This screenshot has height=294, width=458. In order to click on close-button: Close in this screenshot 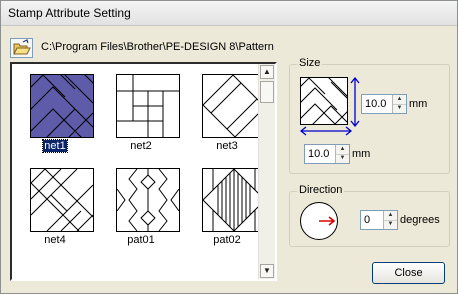, I will do `click(408, 273)`.